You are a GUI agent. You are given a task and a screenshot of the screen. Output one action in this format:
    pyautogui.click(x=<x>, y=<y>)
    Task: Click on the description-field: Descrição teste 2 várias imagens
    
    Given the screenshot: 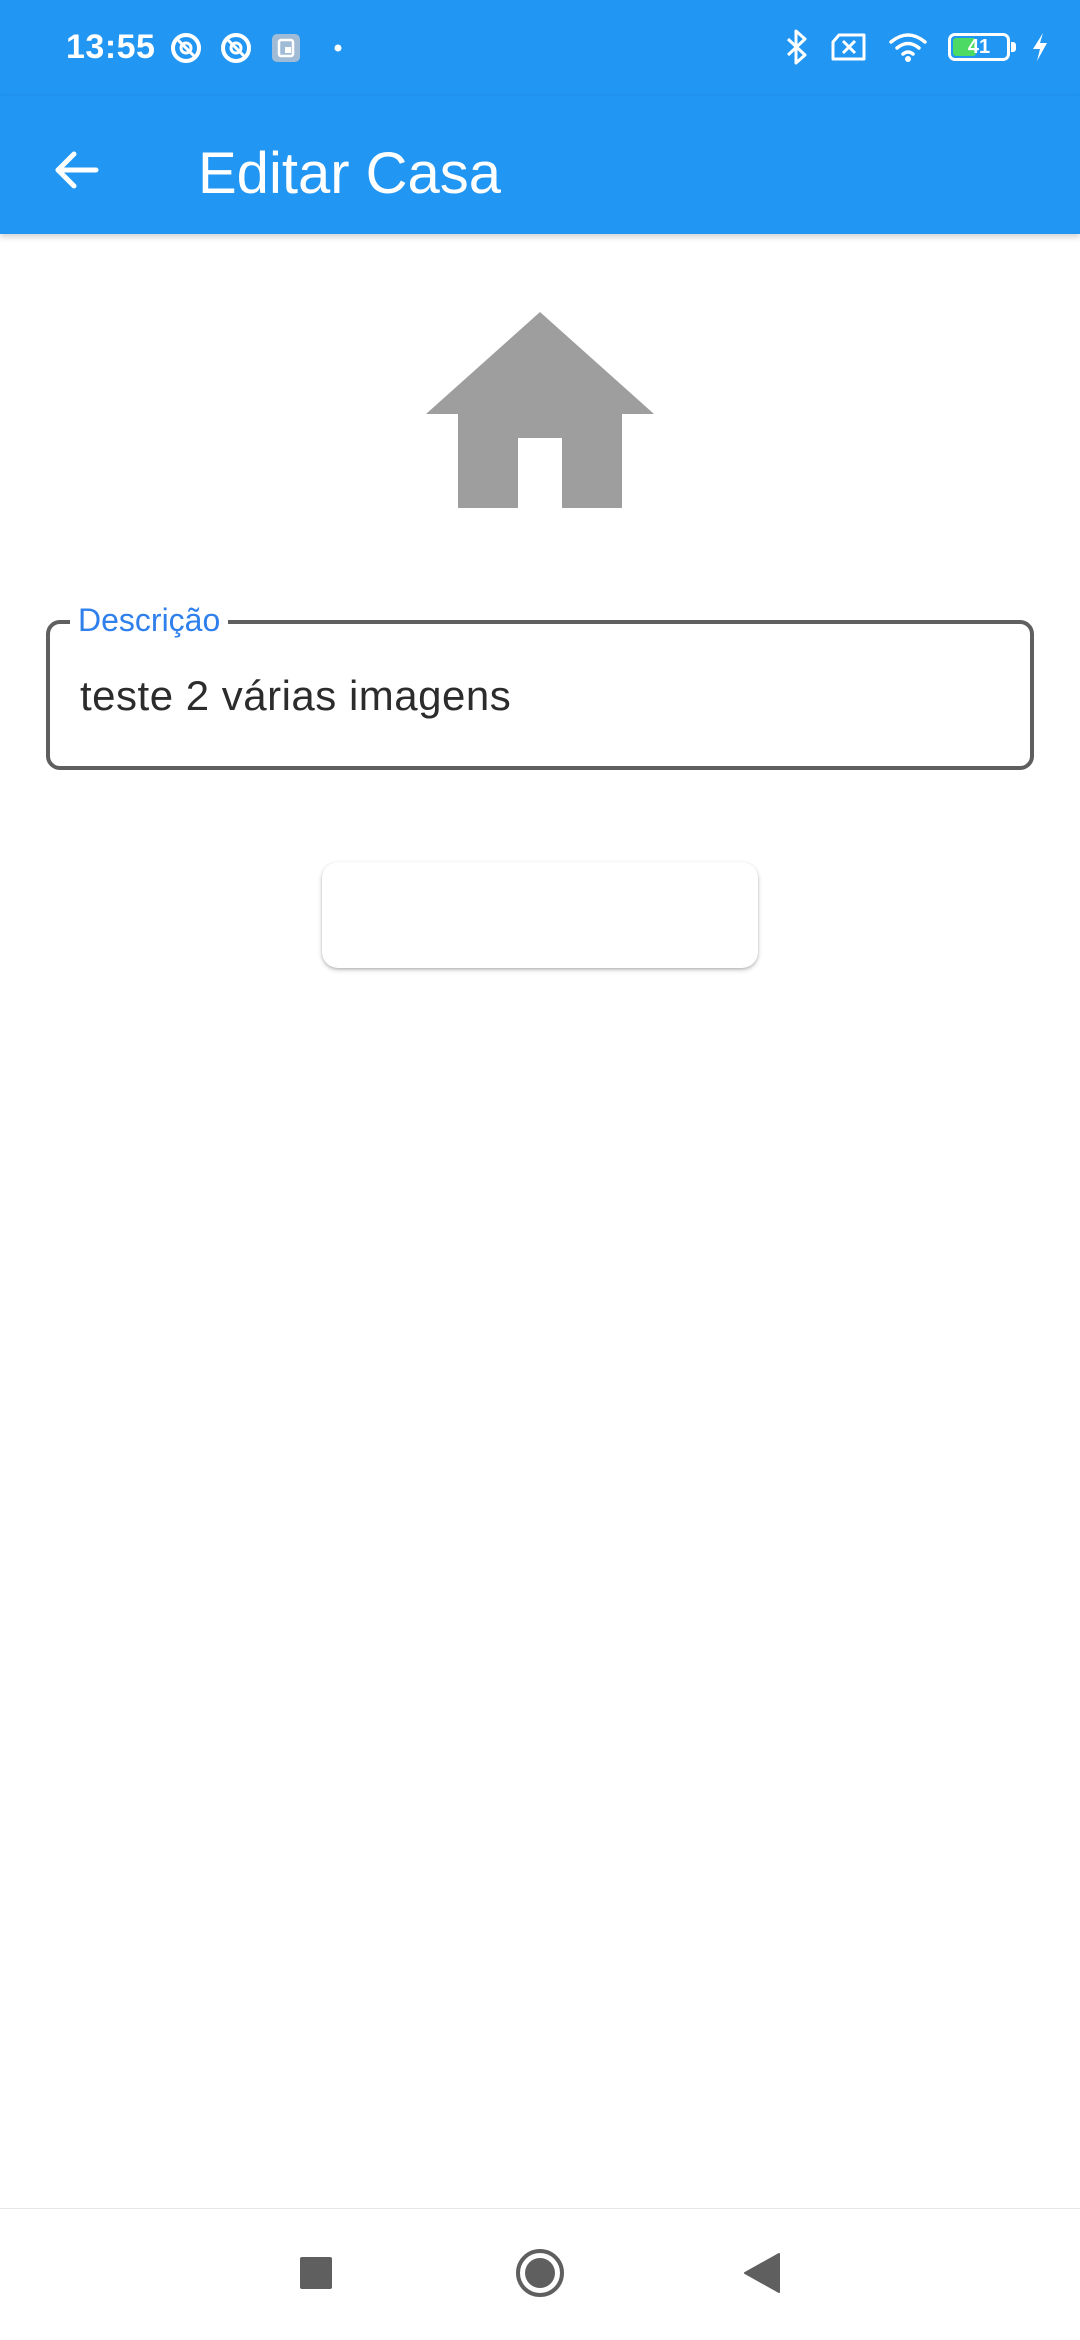 What is the action you would take?
    pyautogui.click(x=540, y=685)
    